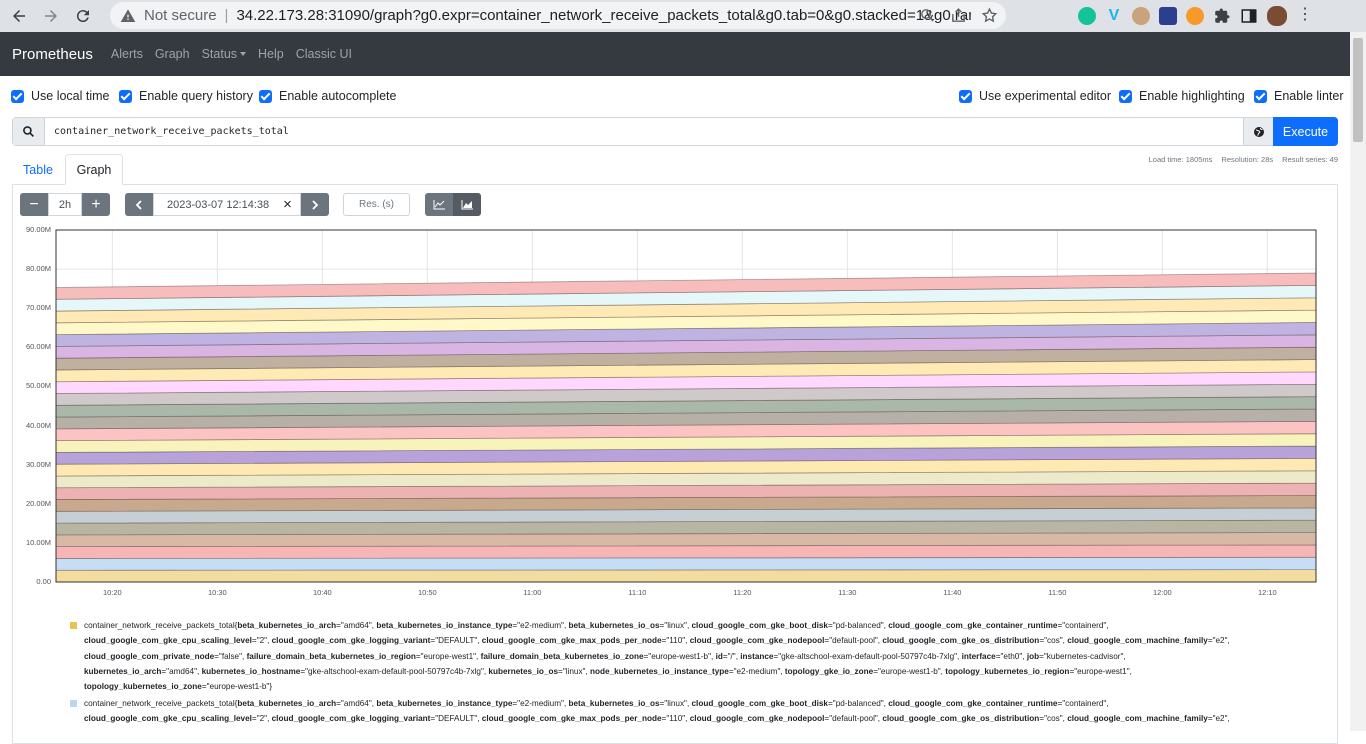 This screenshot has width=1366, height=744. I want to click on nav-status: Status, so click(224, 54).